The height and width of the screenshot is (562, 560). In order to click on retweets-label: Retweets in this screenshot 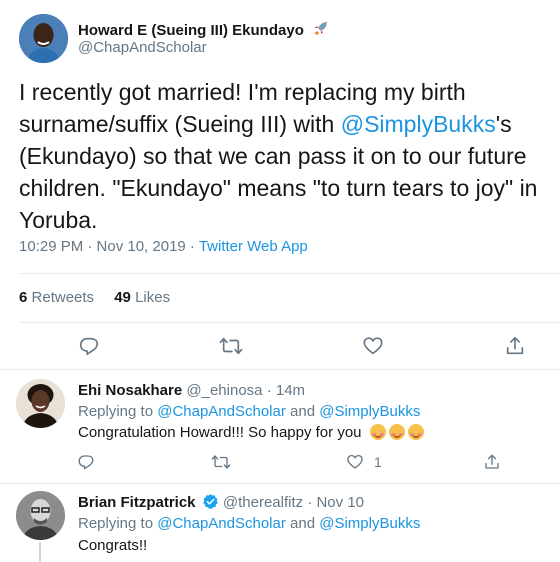, I will do `click(63, 297)`.